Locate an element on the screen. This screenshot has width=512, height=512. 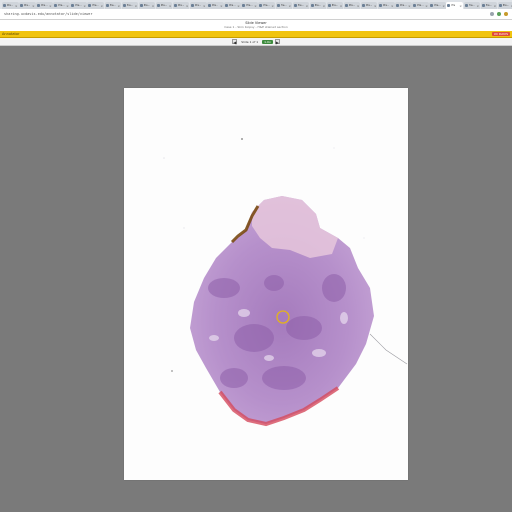
chevron-left-icon: ◀ is located at coordinates (235, 42).